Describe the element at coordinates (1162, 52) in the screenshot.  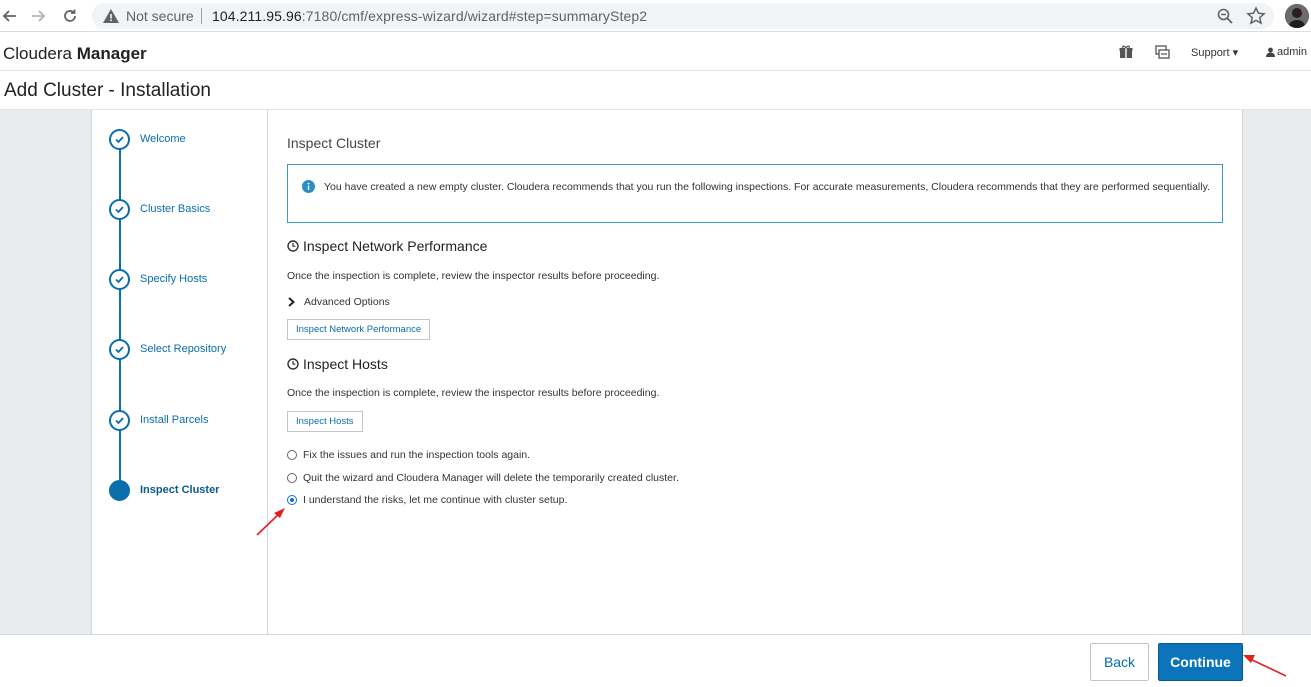
I see `tasks-icon` at that location.